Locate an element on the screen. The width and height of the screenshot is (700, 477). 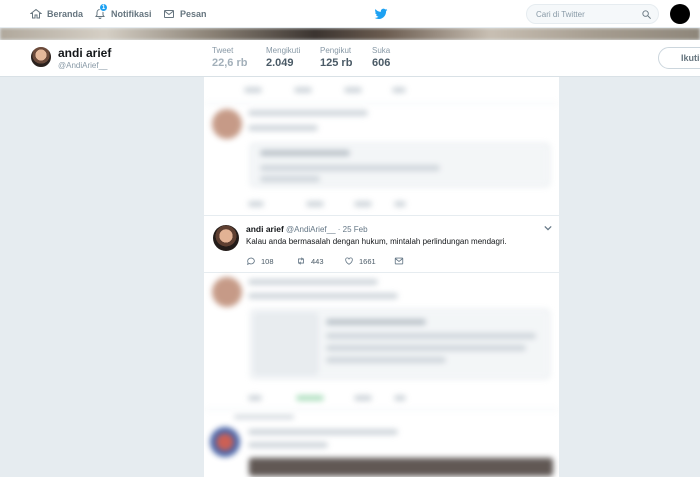
stat-following: Mengikuti 2.049 is located at coordinates (283, 57).